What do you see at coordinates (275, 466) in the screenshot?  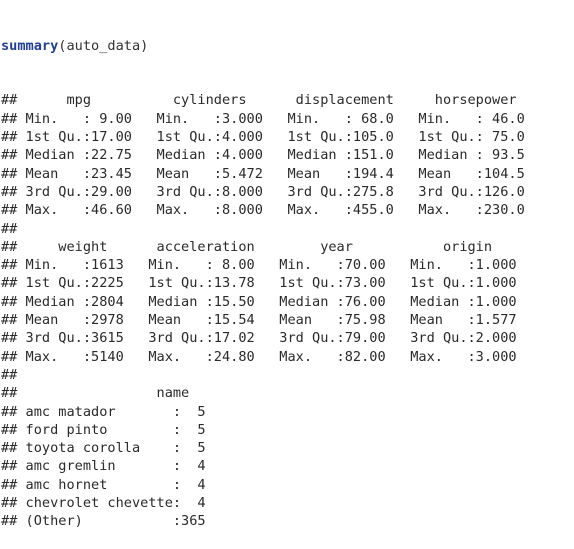 I see `output-line: ## amc gremlin : 4` at bounding box center [275, 466].